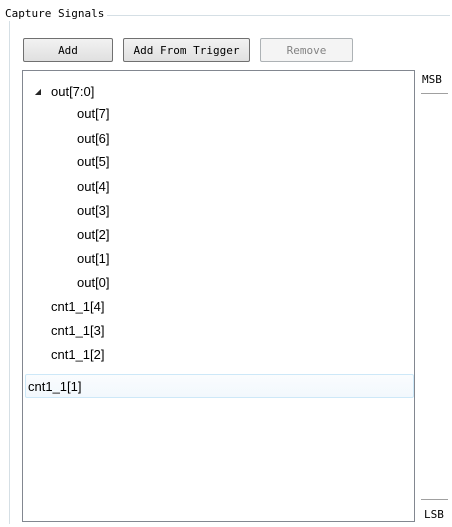 The height and width of the screenshot is (527, 452). I want to click on msb-divider, so click(434, 93).